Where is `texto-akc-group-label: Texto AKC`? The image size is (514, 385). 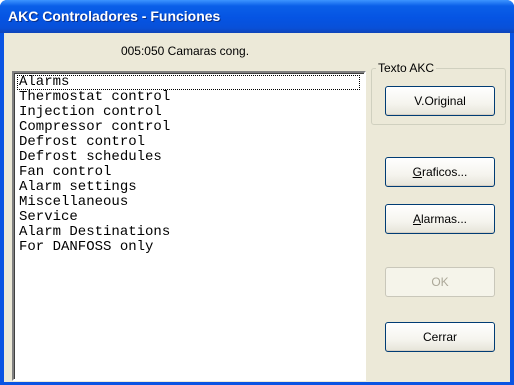 texto-akc-group-label: Texto AKC is located at coordinates (406, 68).